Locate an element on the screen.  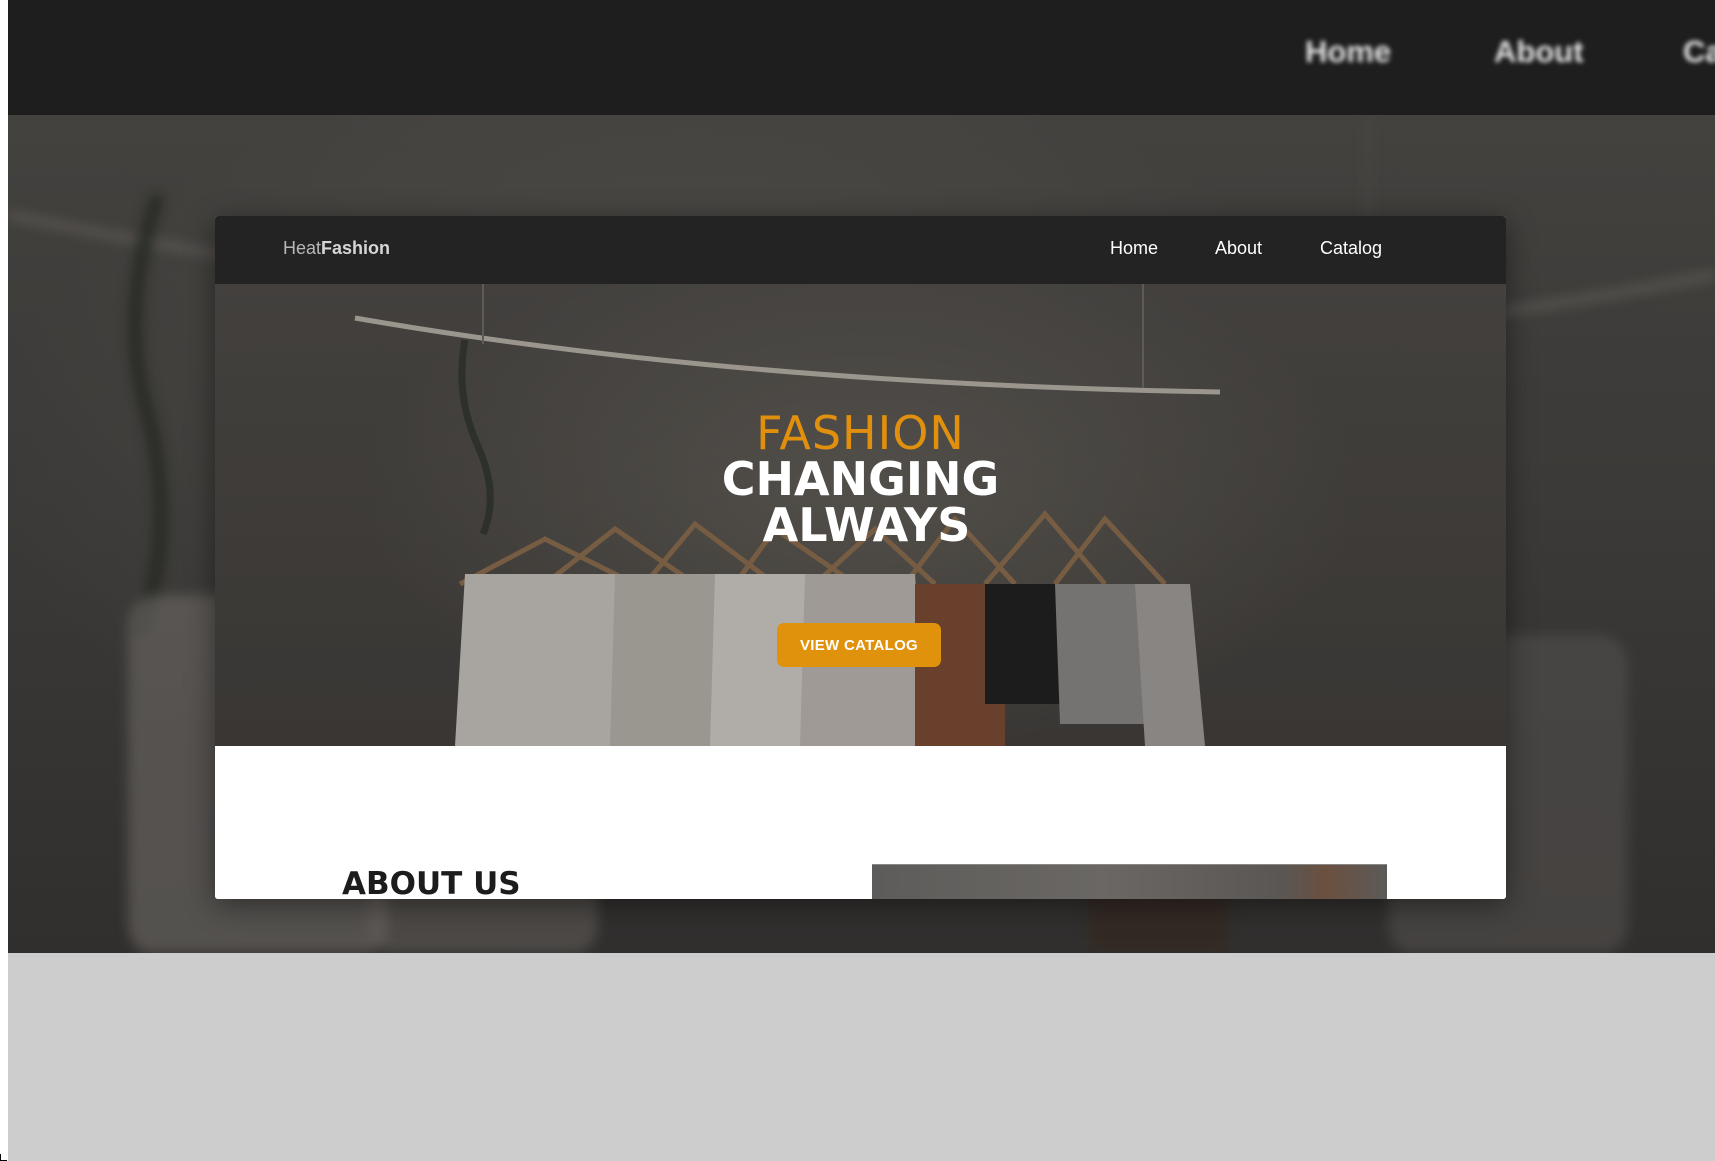
nav-link-home: Home is located at coordinates (1134, 248).